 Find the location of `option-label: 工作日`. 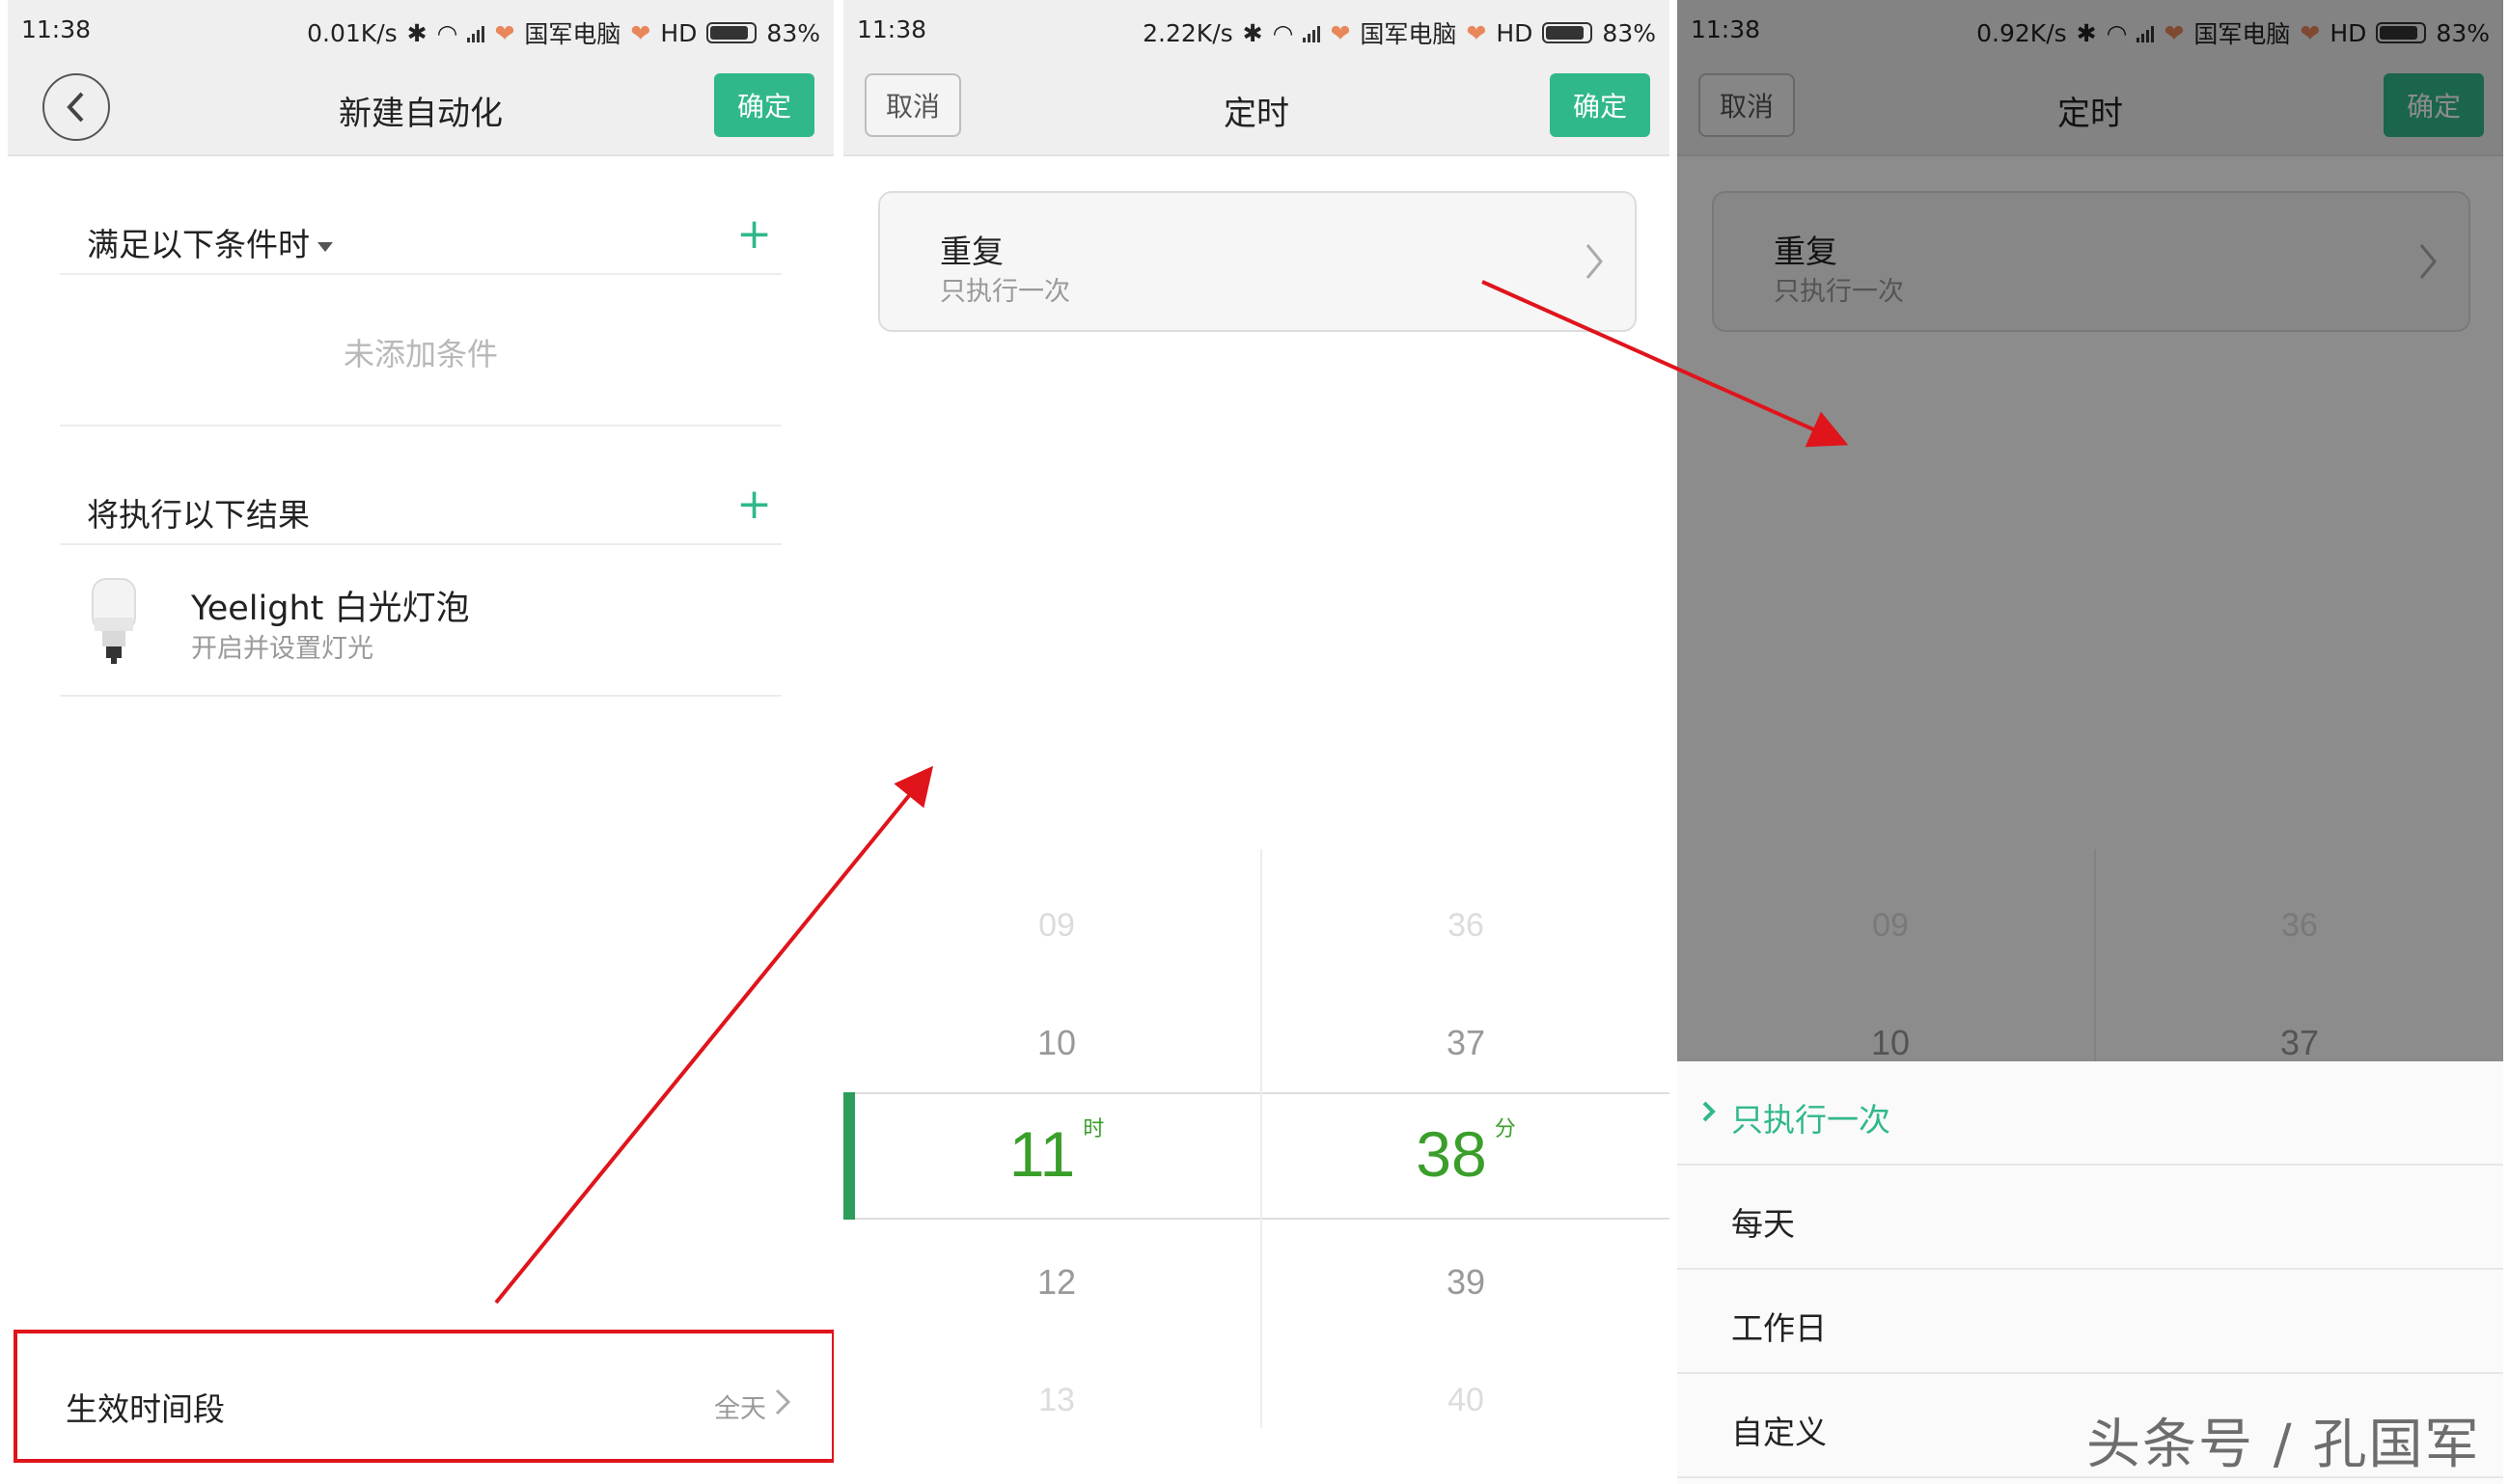

option-label: 工作日 is located at coordinates (1779, 1328).